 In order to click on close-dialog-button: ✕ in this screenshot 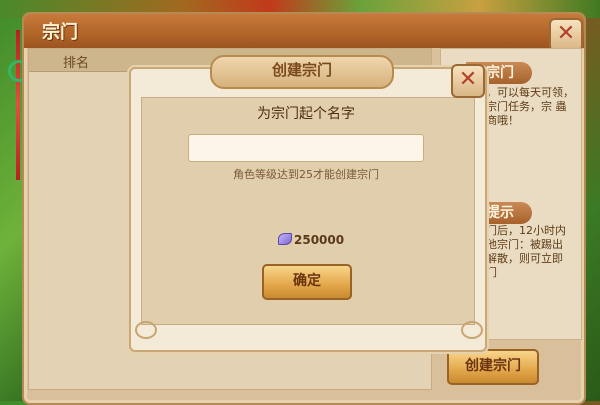, I will do `click(468, 81)`.